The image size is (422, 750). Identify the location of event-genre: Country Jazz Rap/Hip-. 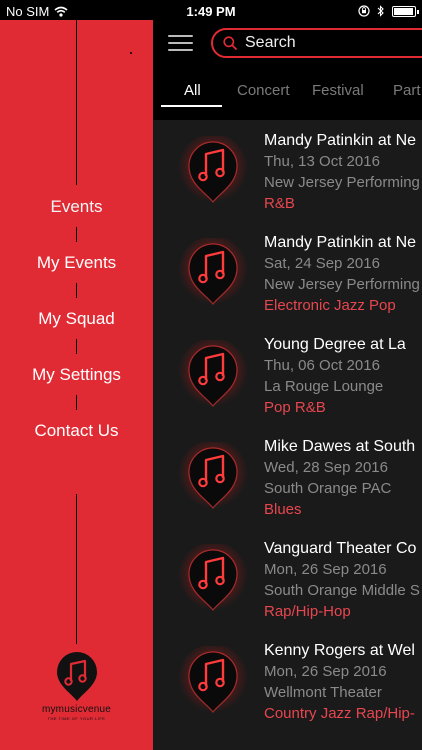
(339, 713).